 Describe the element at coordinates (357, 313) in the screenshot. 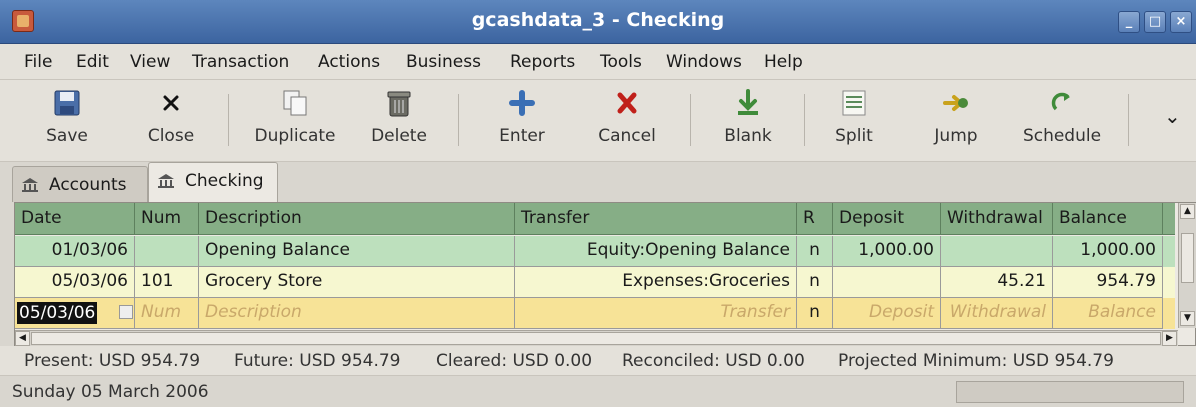

I see `cell-description: Description` at that location.